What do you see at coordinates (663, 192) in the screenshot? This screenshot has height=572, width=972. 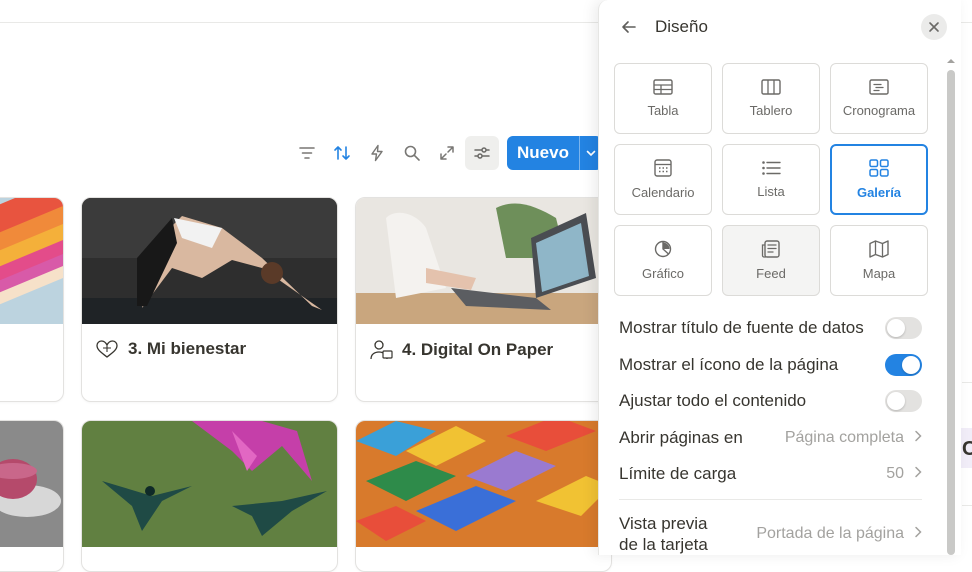 I see `layout-option-label: Calendario` at bounding box center [663, 192].